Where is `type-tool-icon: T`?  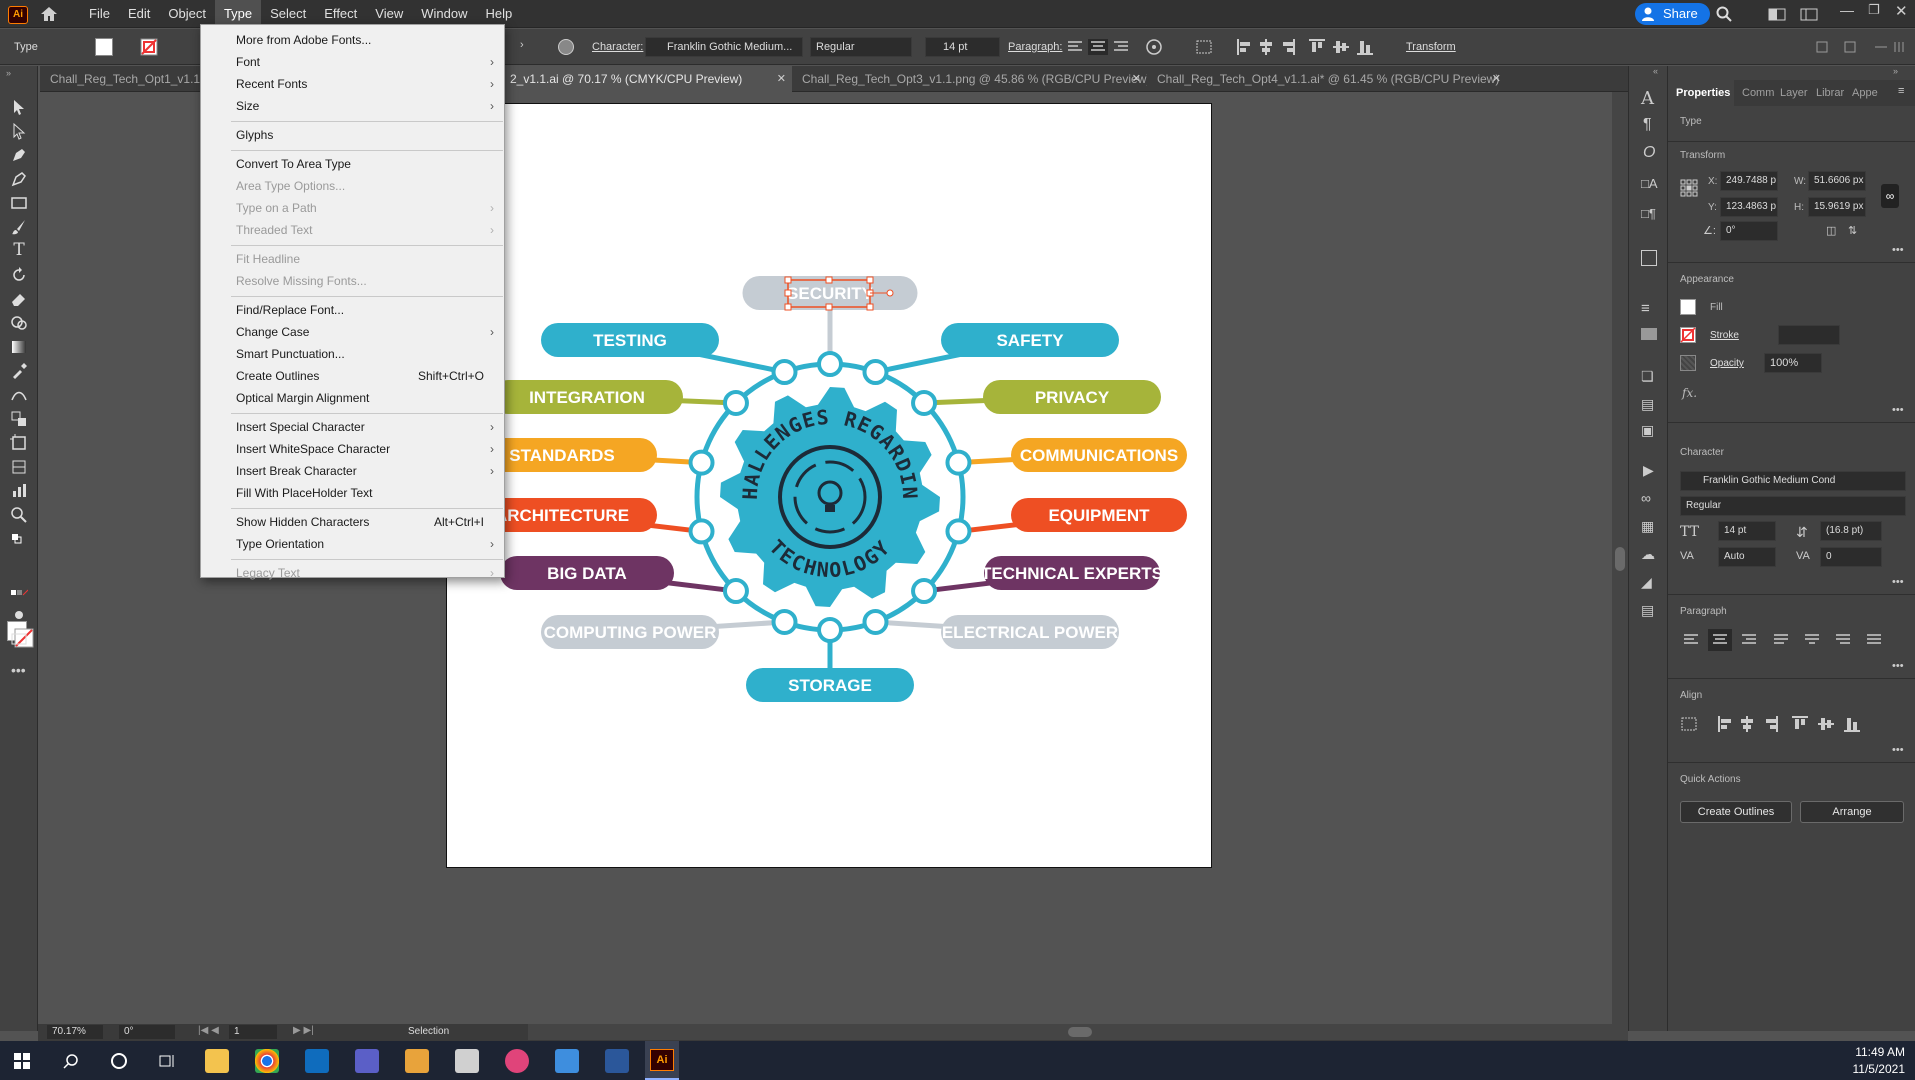
type-tool-icon: T is located at coordinates (19, 250).